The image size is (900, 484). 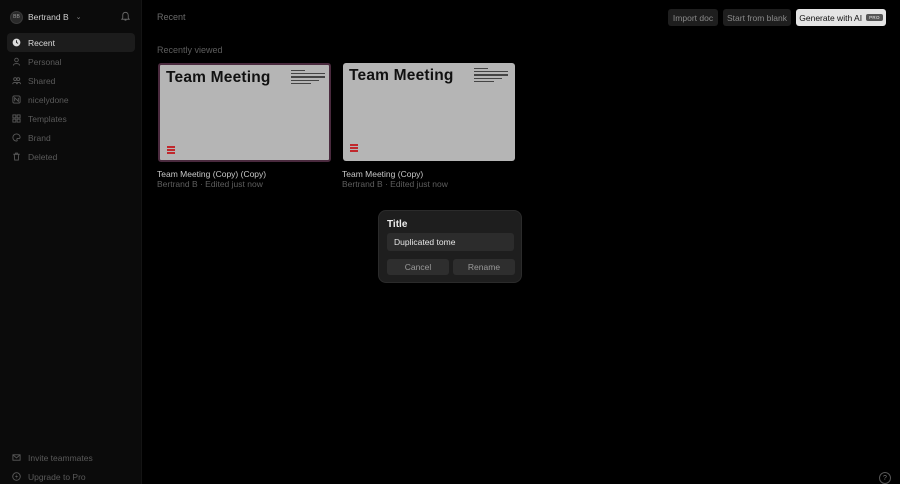 I want to click on generate-with-ai-label: Generate with AI, so click(x=831, y=17).